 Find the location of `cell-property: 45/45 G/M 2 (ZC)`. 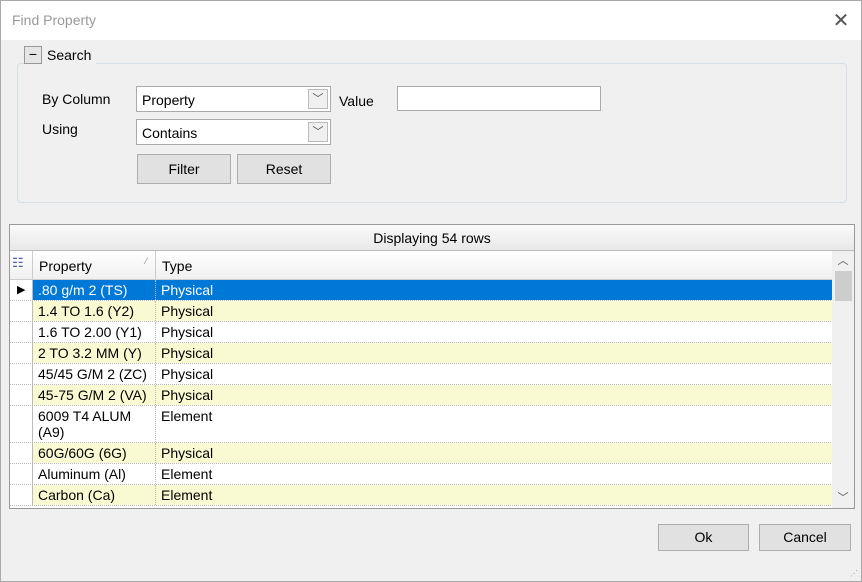

cell-property: 45/45 G/M 2 (ZC) is located at coordinates (94, 374).